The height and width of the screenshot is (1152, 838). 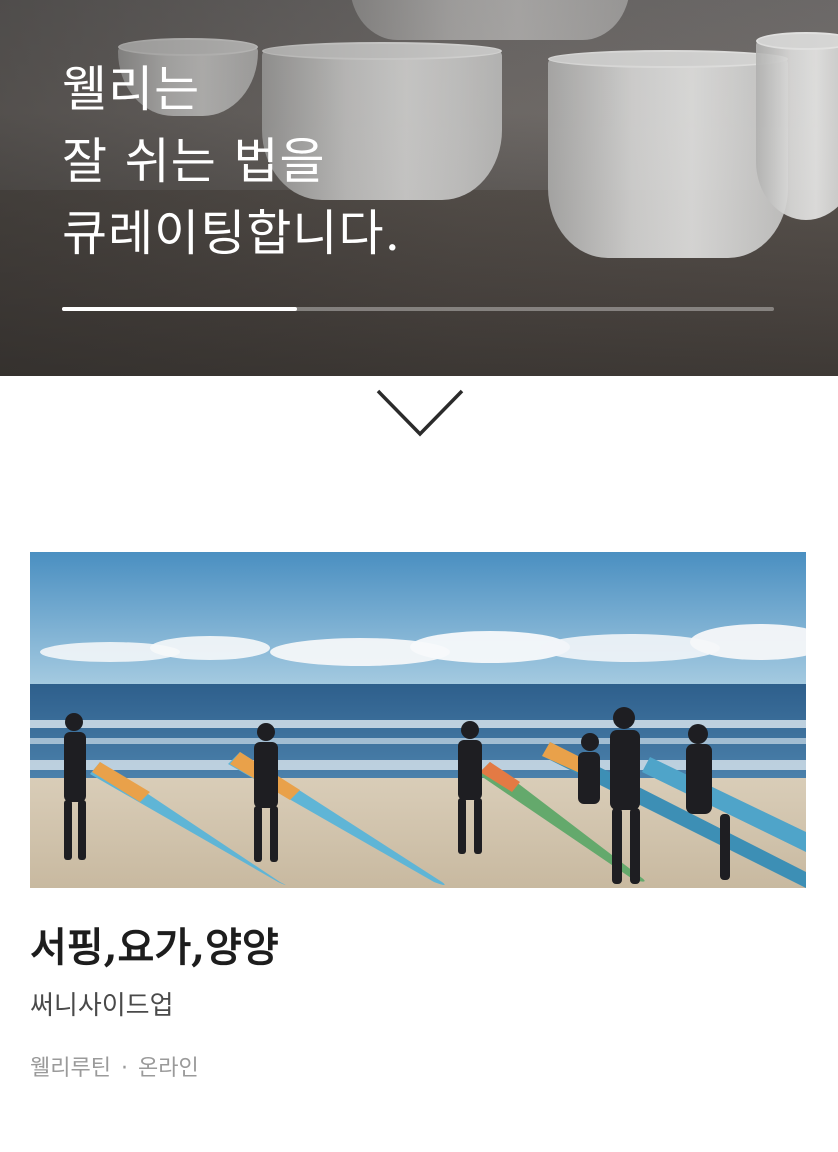 What do you see at coordinates (114, 1066) in the screenshot?
I see `program-card-meta: 웰리루틴 · 온라인` at bounding box center [114, 1066].